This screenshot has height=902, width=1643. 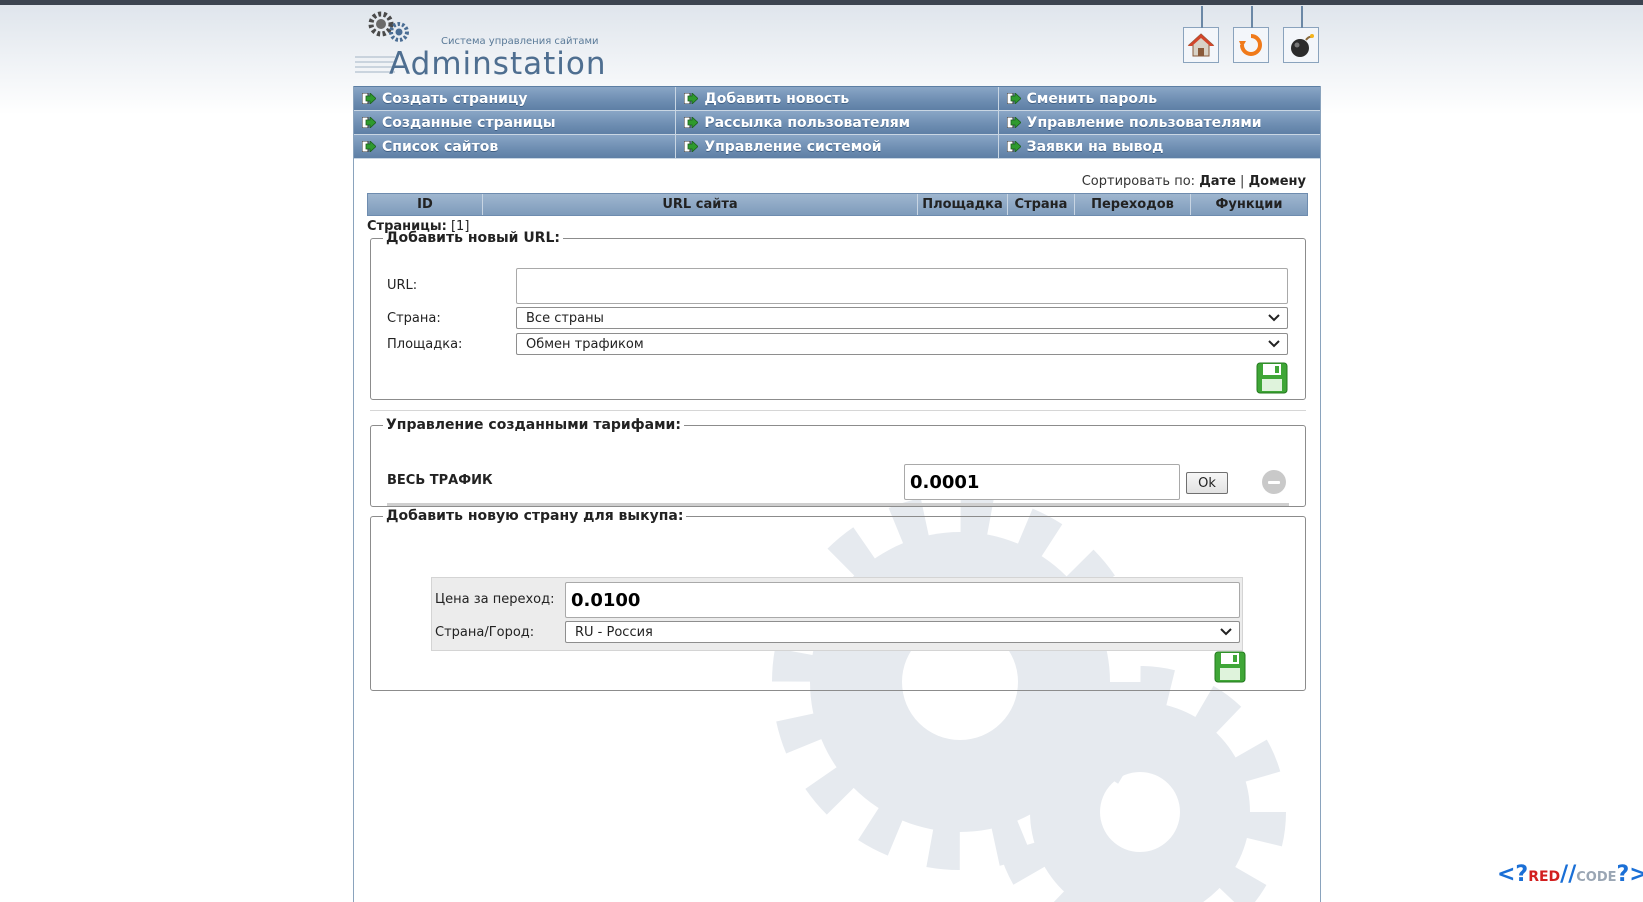 I want to click on price-input, so click(x=902, y=600).